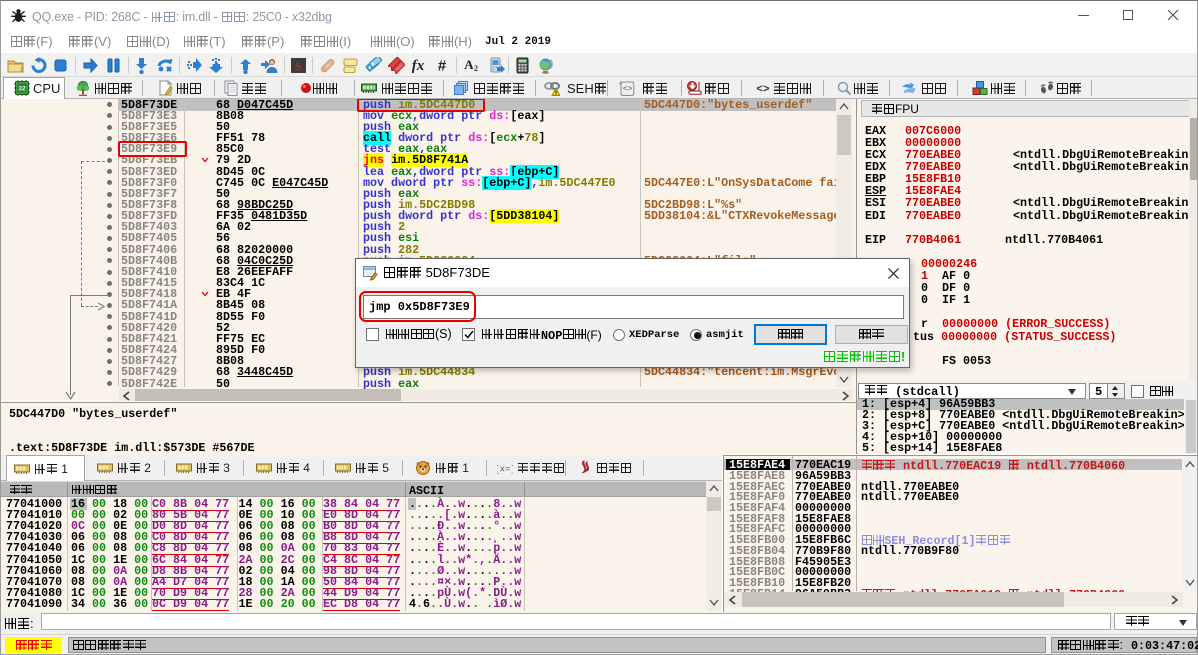 The width and height of the screenshot is (1198, 655). What do you see at coordinates (22, 89) in the screenshot?
I see `svg-text: 32` at bounding box center [22, 89].